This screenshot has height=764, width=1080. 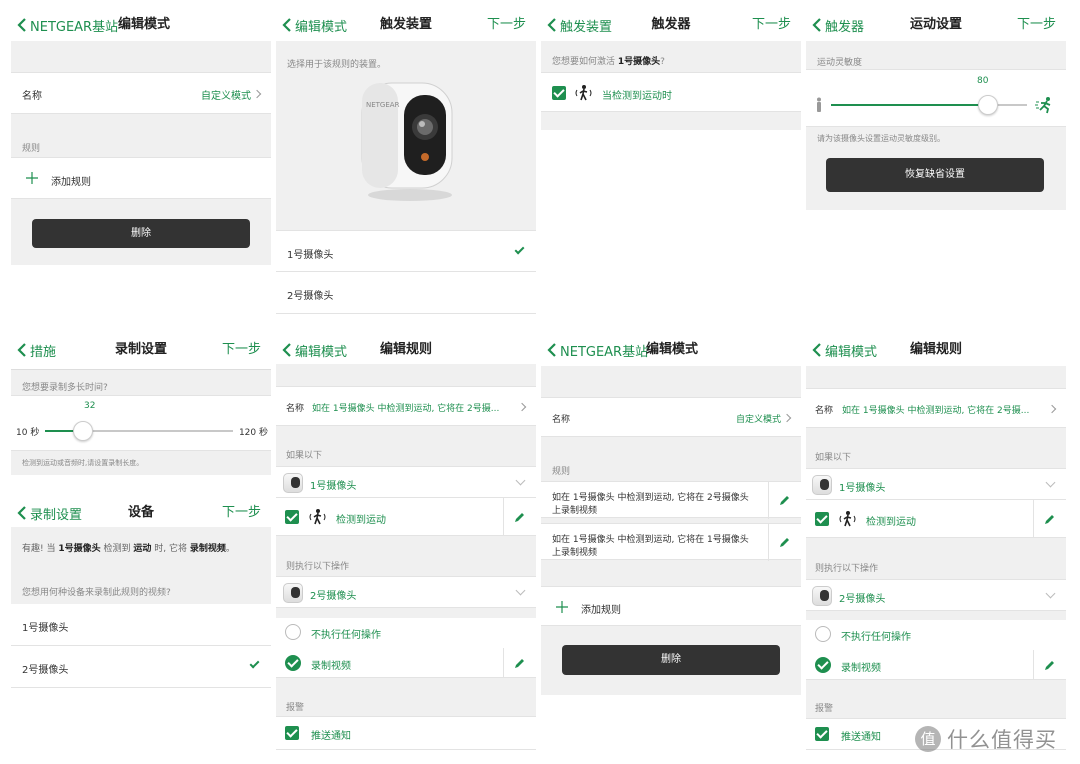 What do you see at coordinates (935, 175) in the screenshot?
I see `reset-defaults-button: 恢复缺省设置` at bounding box center [935, 175].